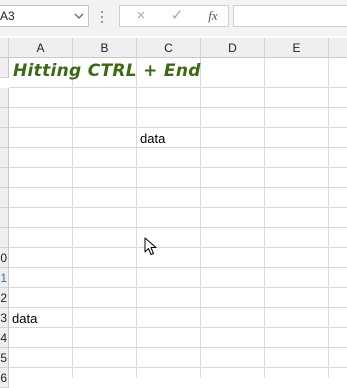 This screenshot has height=388, width=347. Describe the element at coordinates (107, 71) in the screenshot. I see `title-cell: Hitting CTRL + End` at that location.